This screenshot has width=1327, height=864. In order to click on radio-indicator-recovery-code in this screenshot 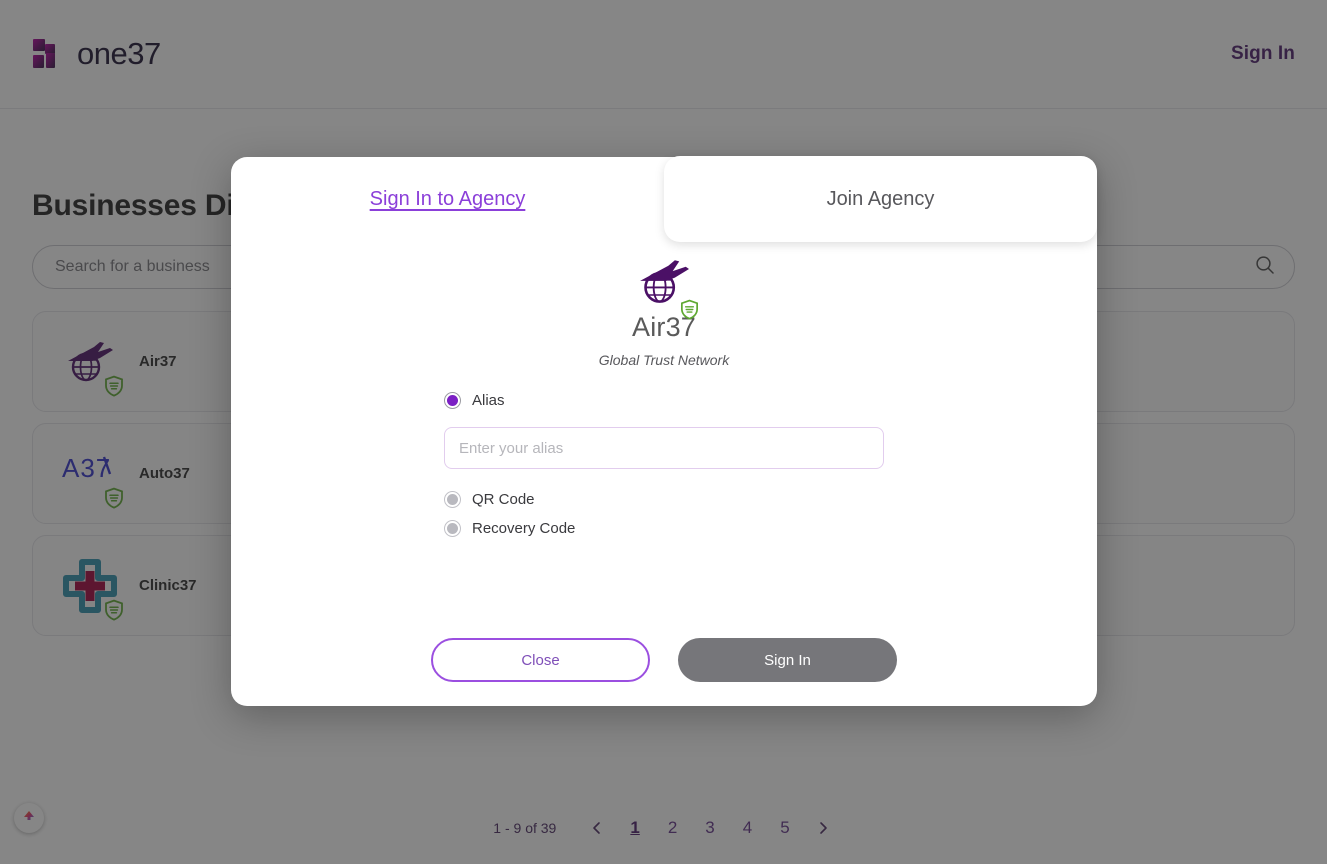, I will do `click(452, 528)`.